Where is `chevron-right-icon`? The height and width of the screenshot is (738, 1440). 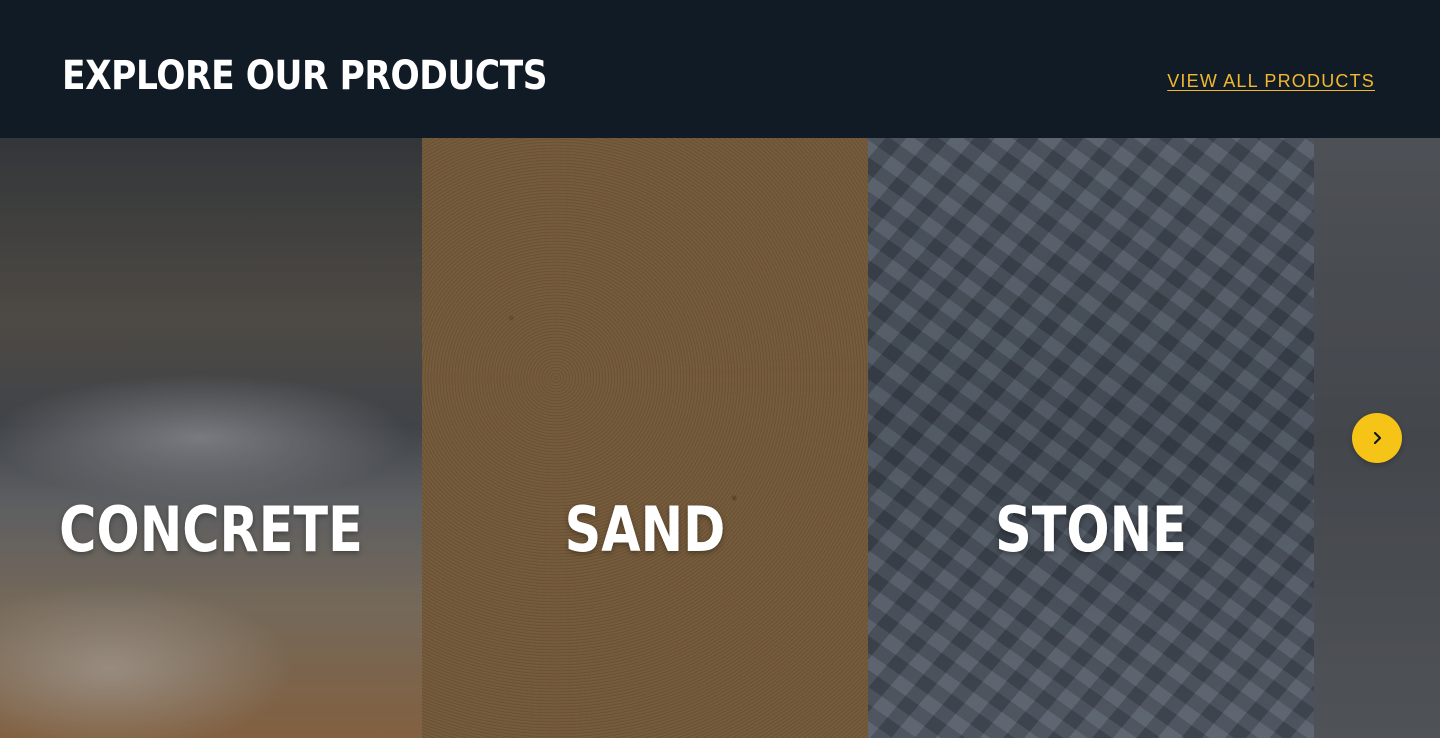
chevron-right-icon is located at coordinates (1377, 438).